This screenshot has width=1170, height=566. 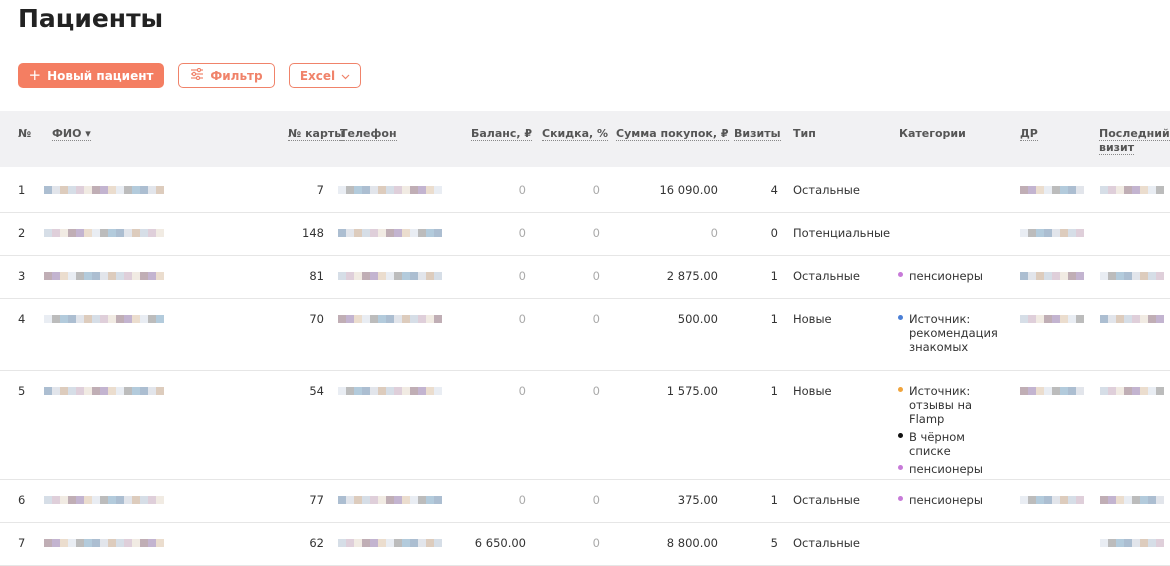 I want to click on col-purchases-label: Сумма покупок, ₽, so click(x=672, y=134).